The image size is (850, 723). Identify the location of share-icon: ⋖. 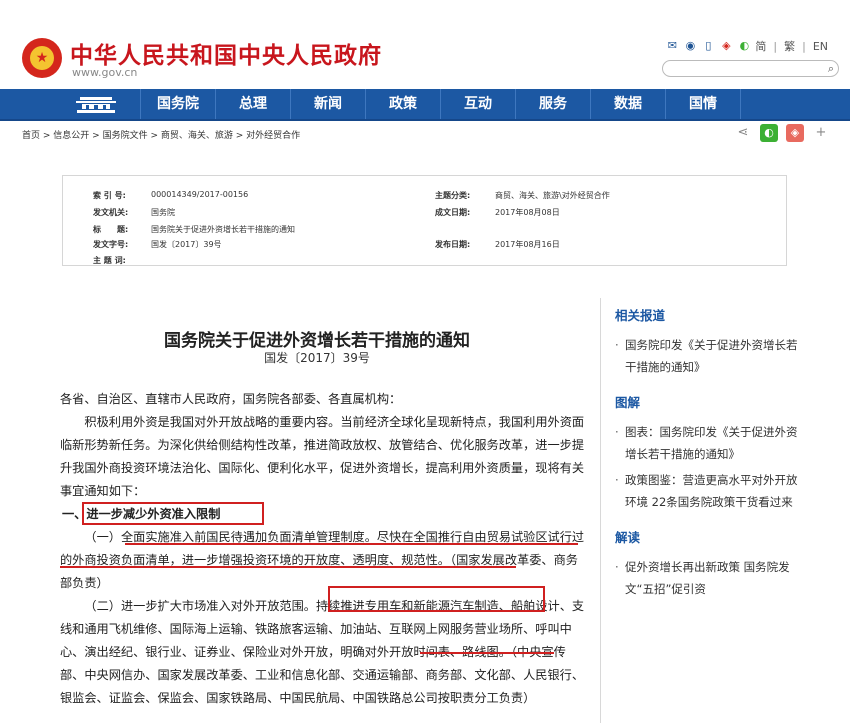
(743, 133).